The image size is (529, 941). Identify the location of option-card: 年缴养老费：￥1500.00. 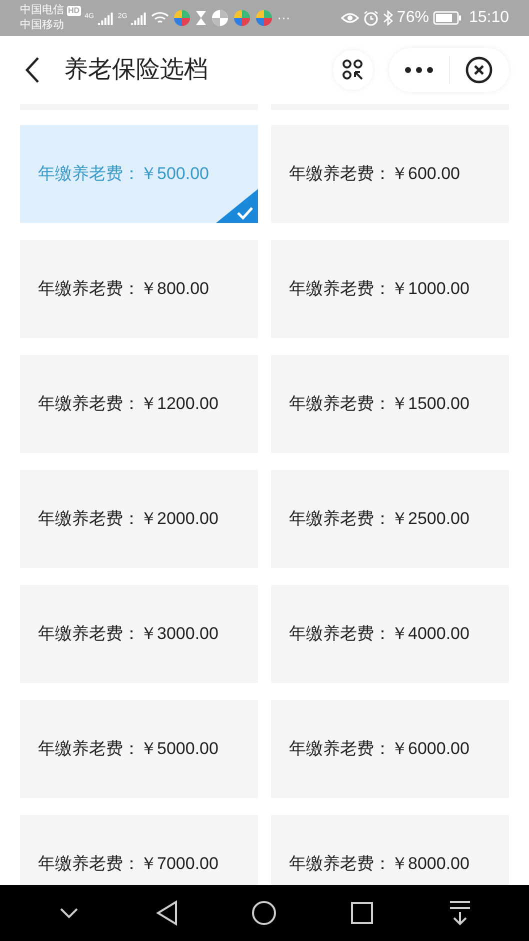
(390, 404).